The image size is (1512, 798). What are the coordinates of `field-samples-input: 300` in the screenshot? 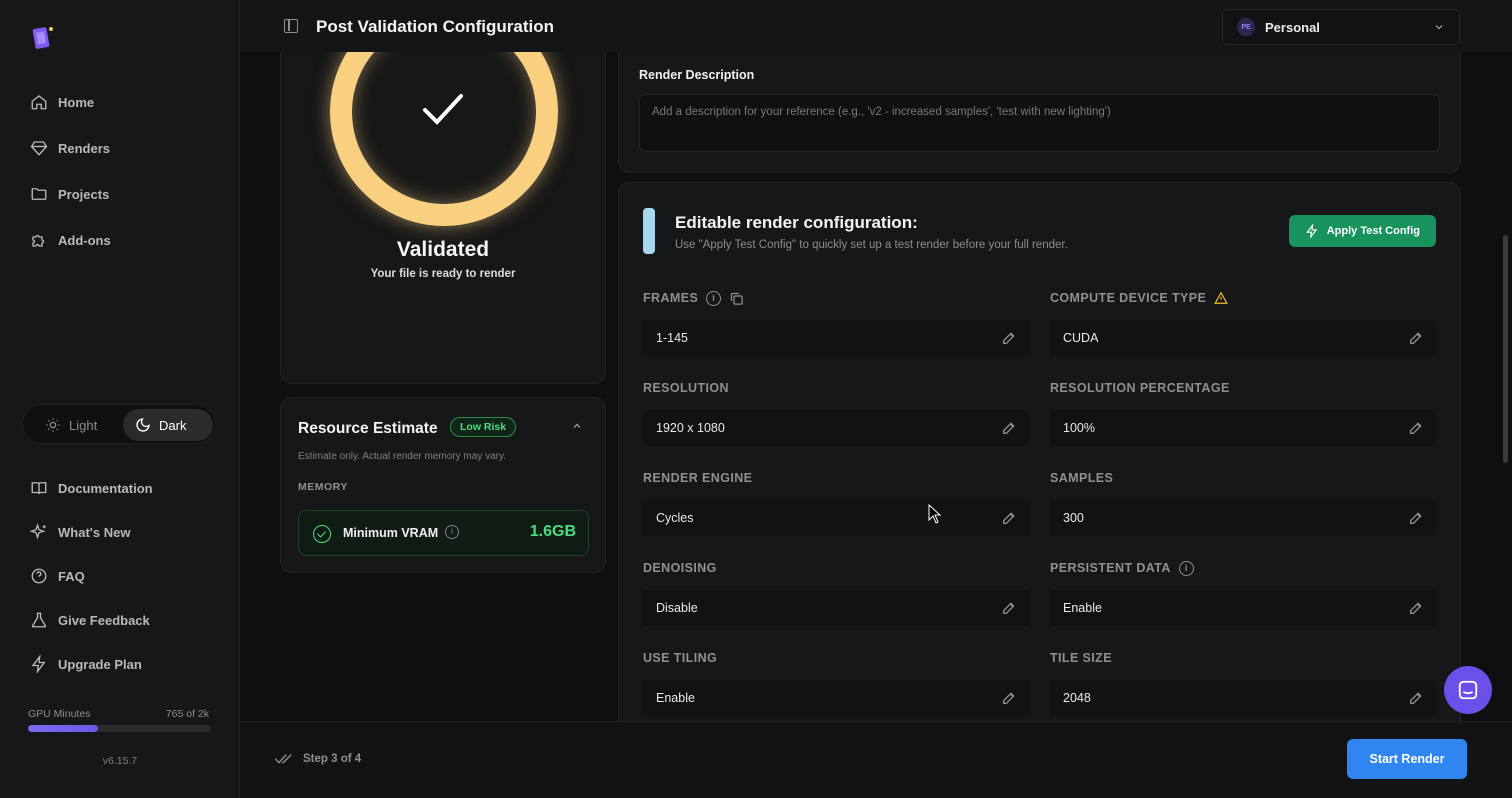 It's located at (1243, 518).